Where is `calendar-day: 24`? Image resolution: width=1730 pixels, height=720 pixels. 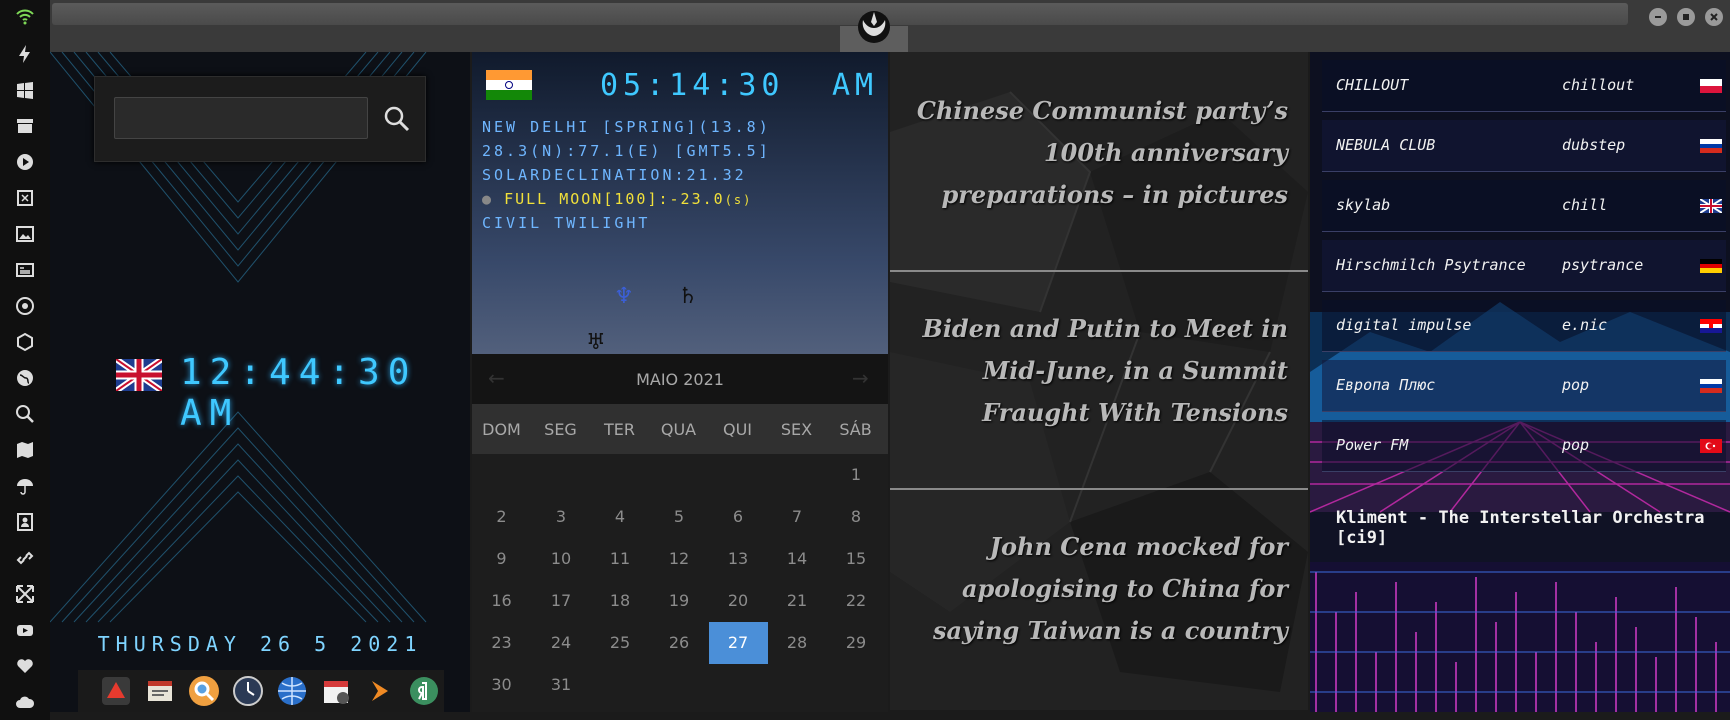 calendar-day: 24 is located at coordinates (561, 643).